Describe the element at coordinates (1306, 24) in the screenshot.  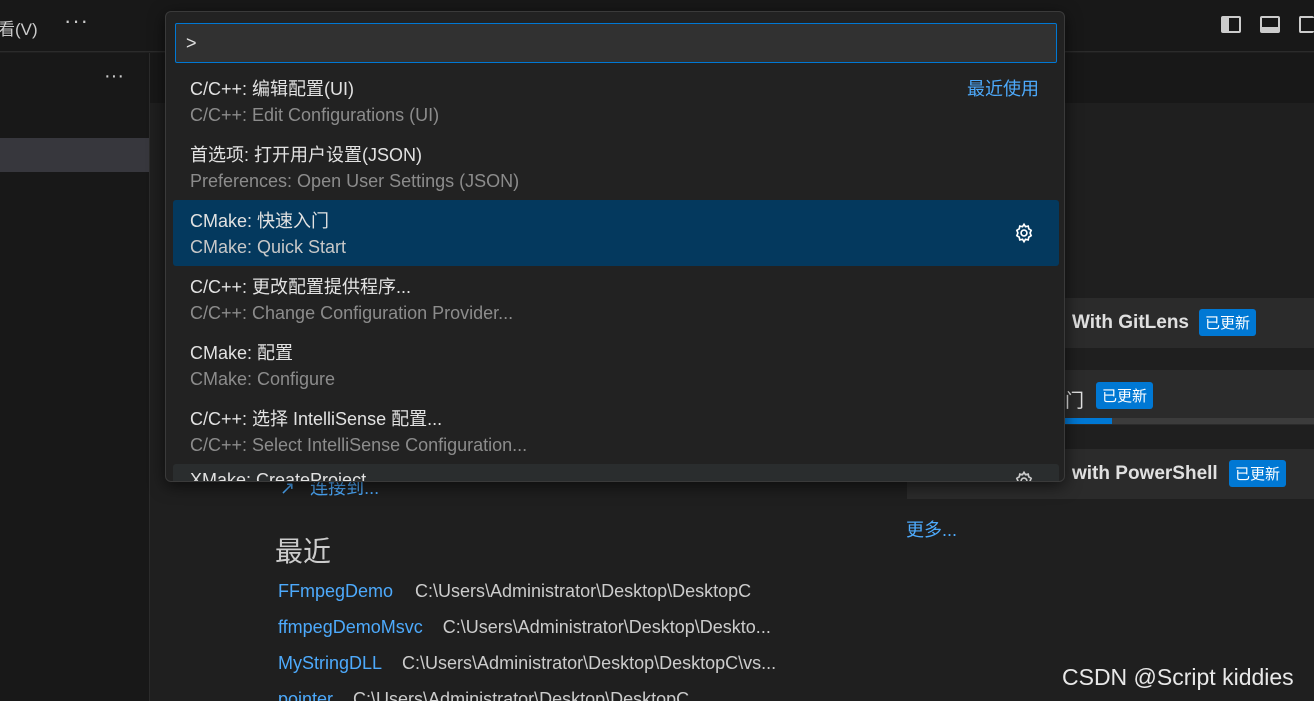
I see `toggle-secondary-sidebar-icon` at that location.